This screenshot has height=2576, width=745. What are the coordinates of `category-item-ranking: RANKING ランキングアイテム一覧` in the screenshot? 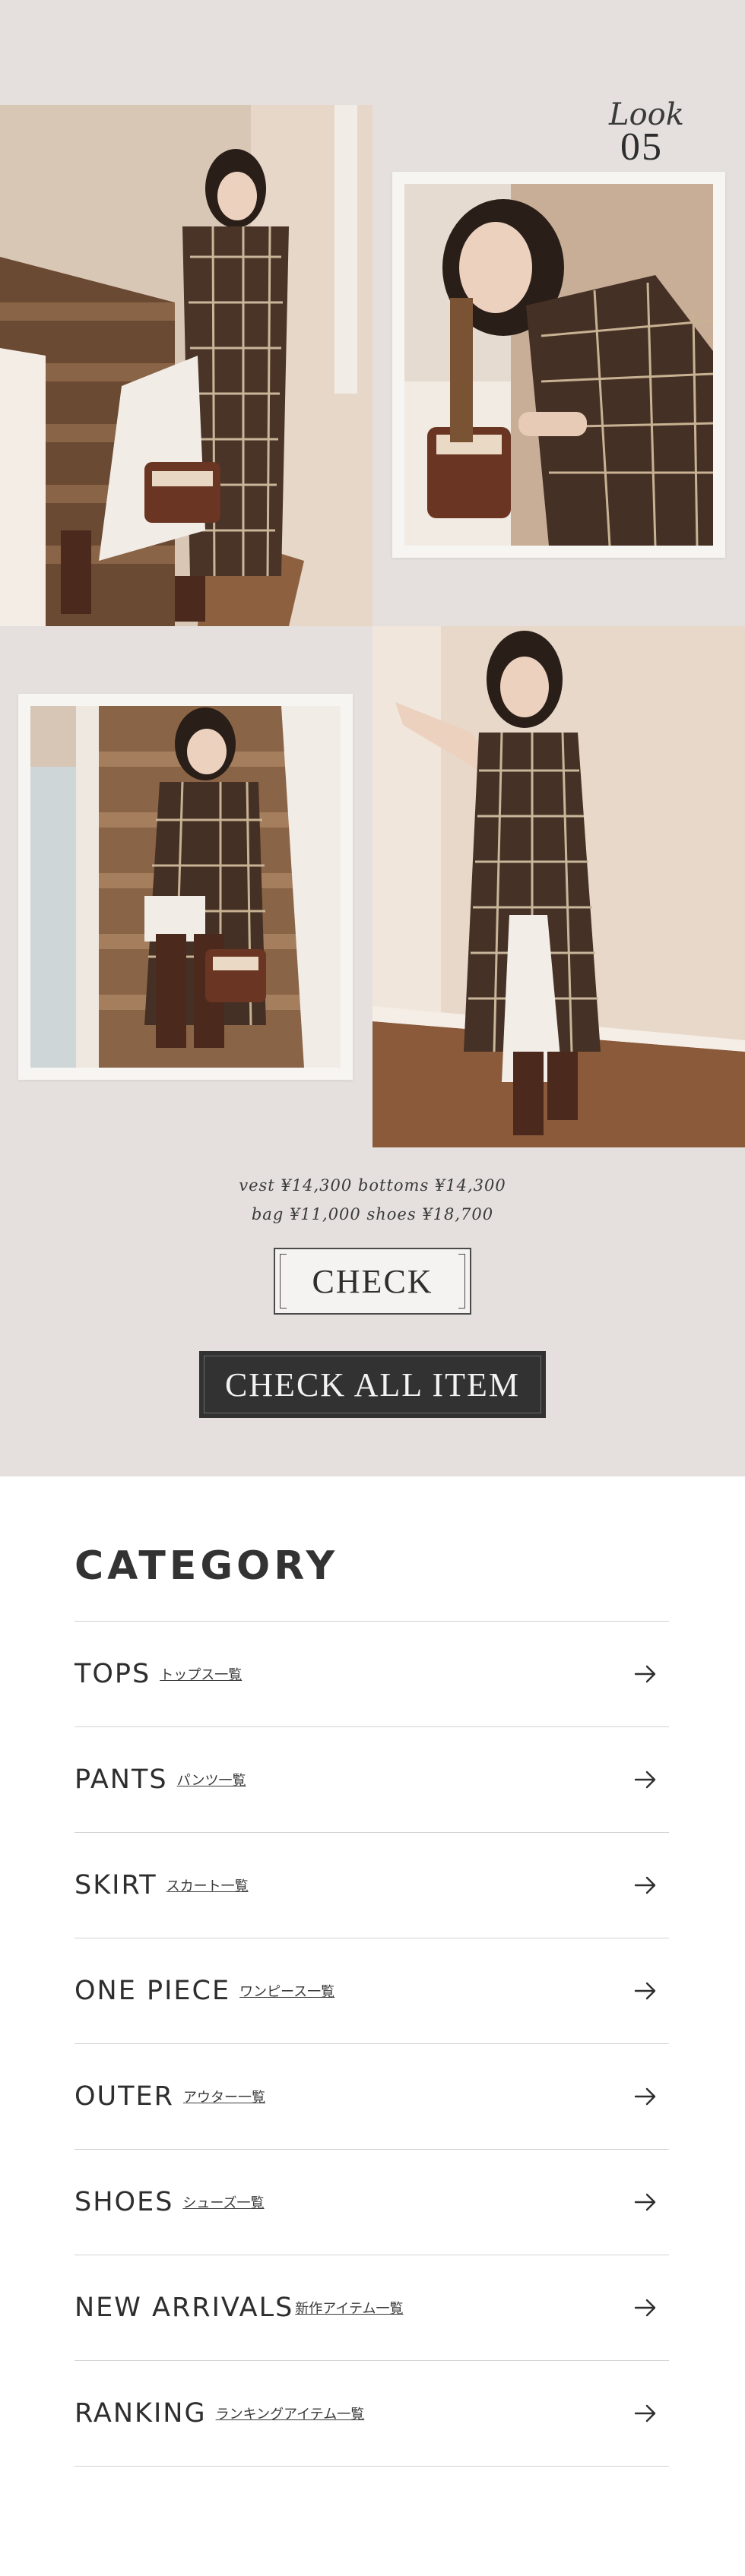 It's located at (371, 2414).